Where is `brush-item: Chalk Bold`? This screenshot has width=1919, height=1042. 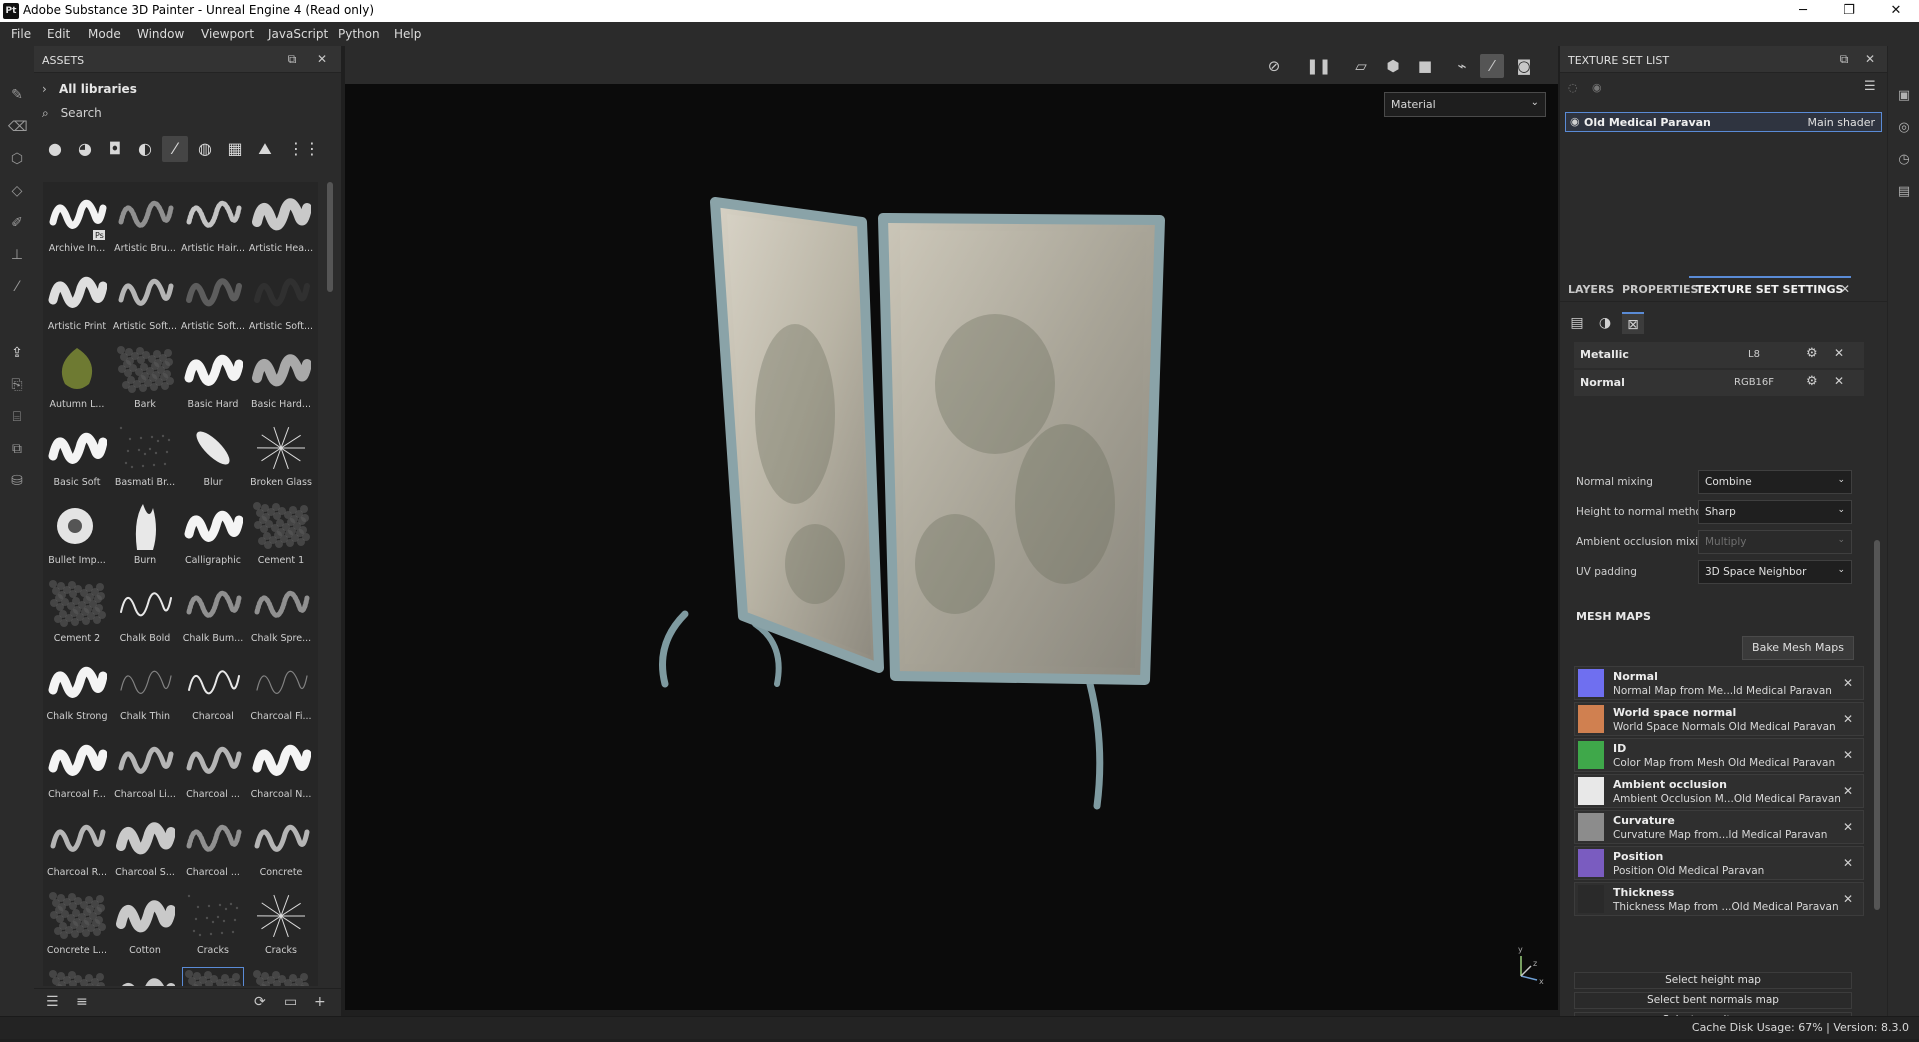 brush-item: Chalk Bold is located at coordinates (145, 611).